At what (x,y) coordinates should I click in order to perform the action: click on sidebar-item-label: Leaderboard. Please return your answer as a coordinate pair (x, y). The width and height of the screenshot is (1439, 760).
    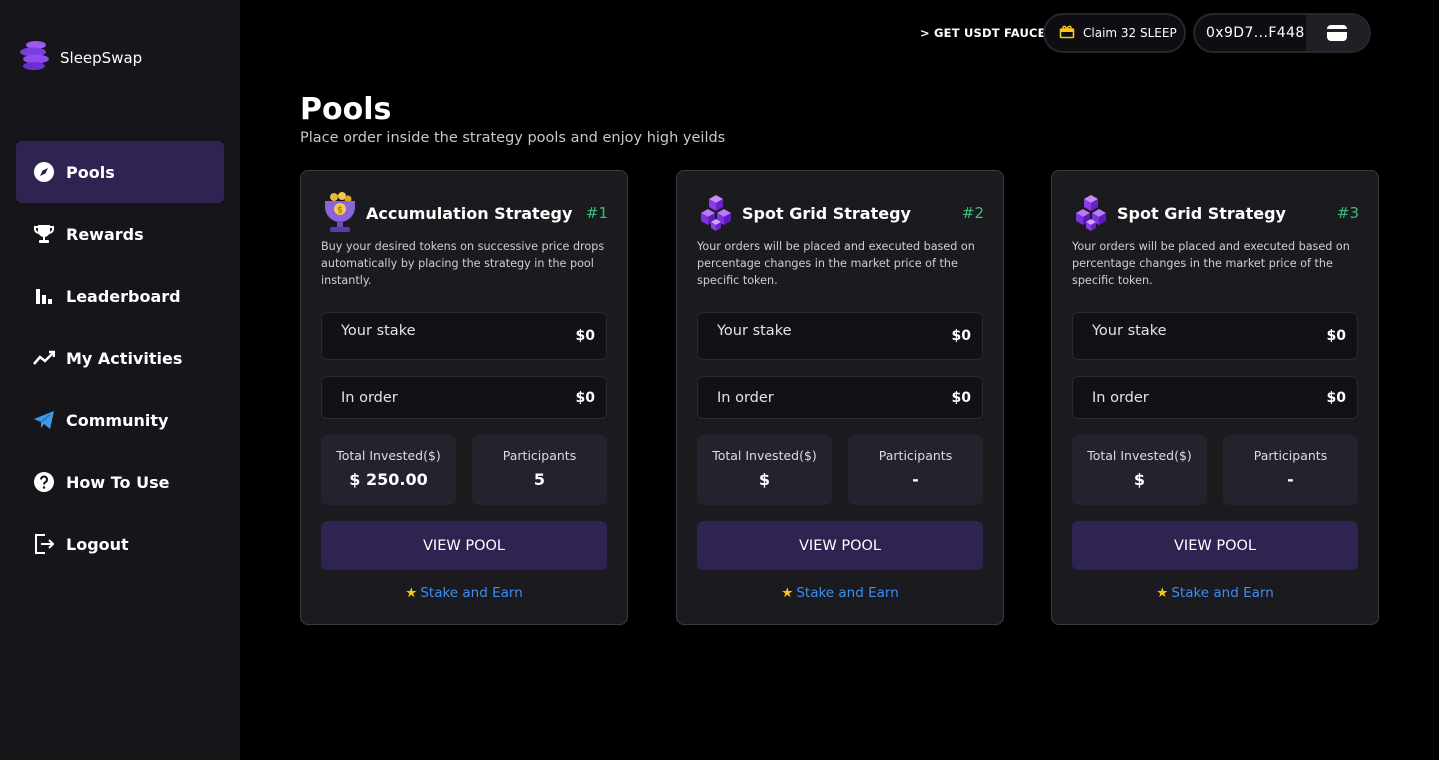
    Looking at the image, I should click on (123, 296).